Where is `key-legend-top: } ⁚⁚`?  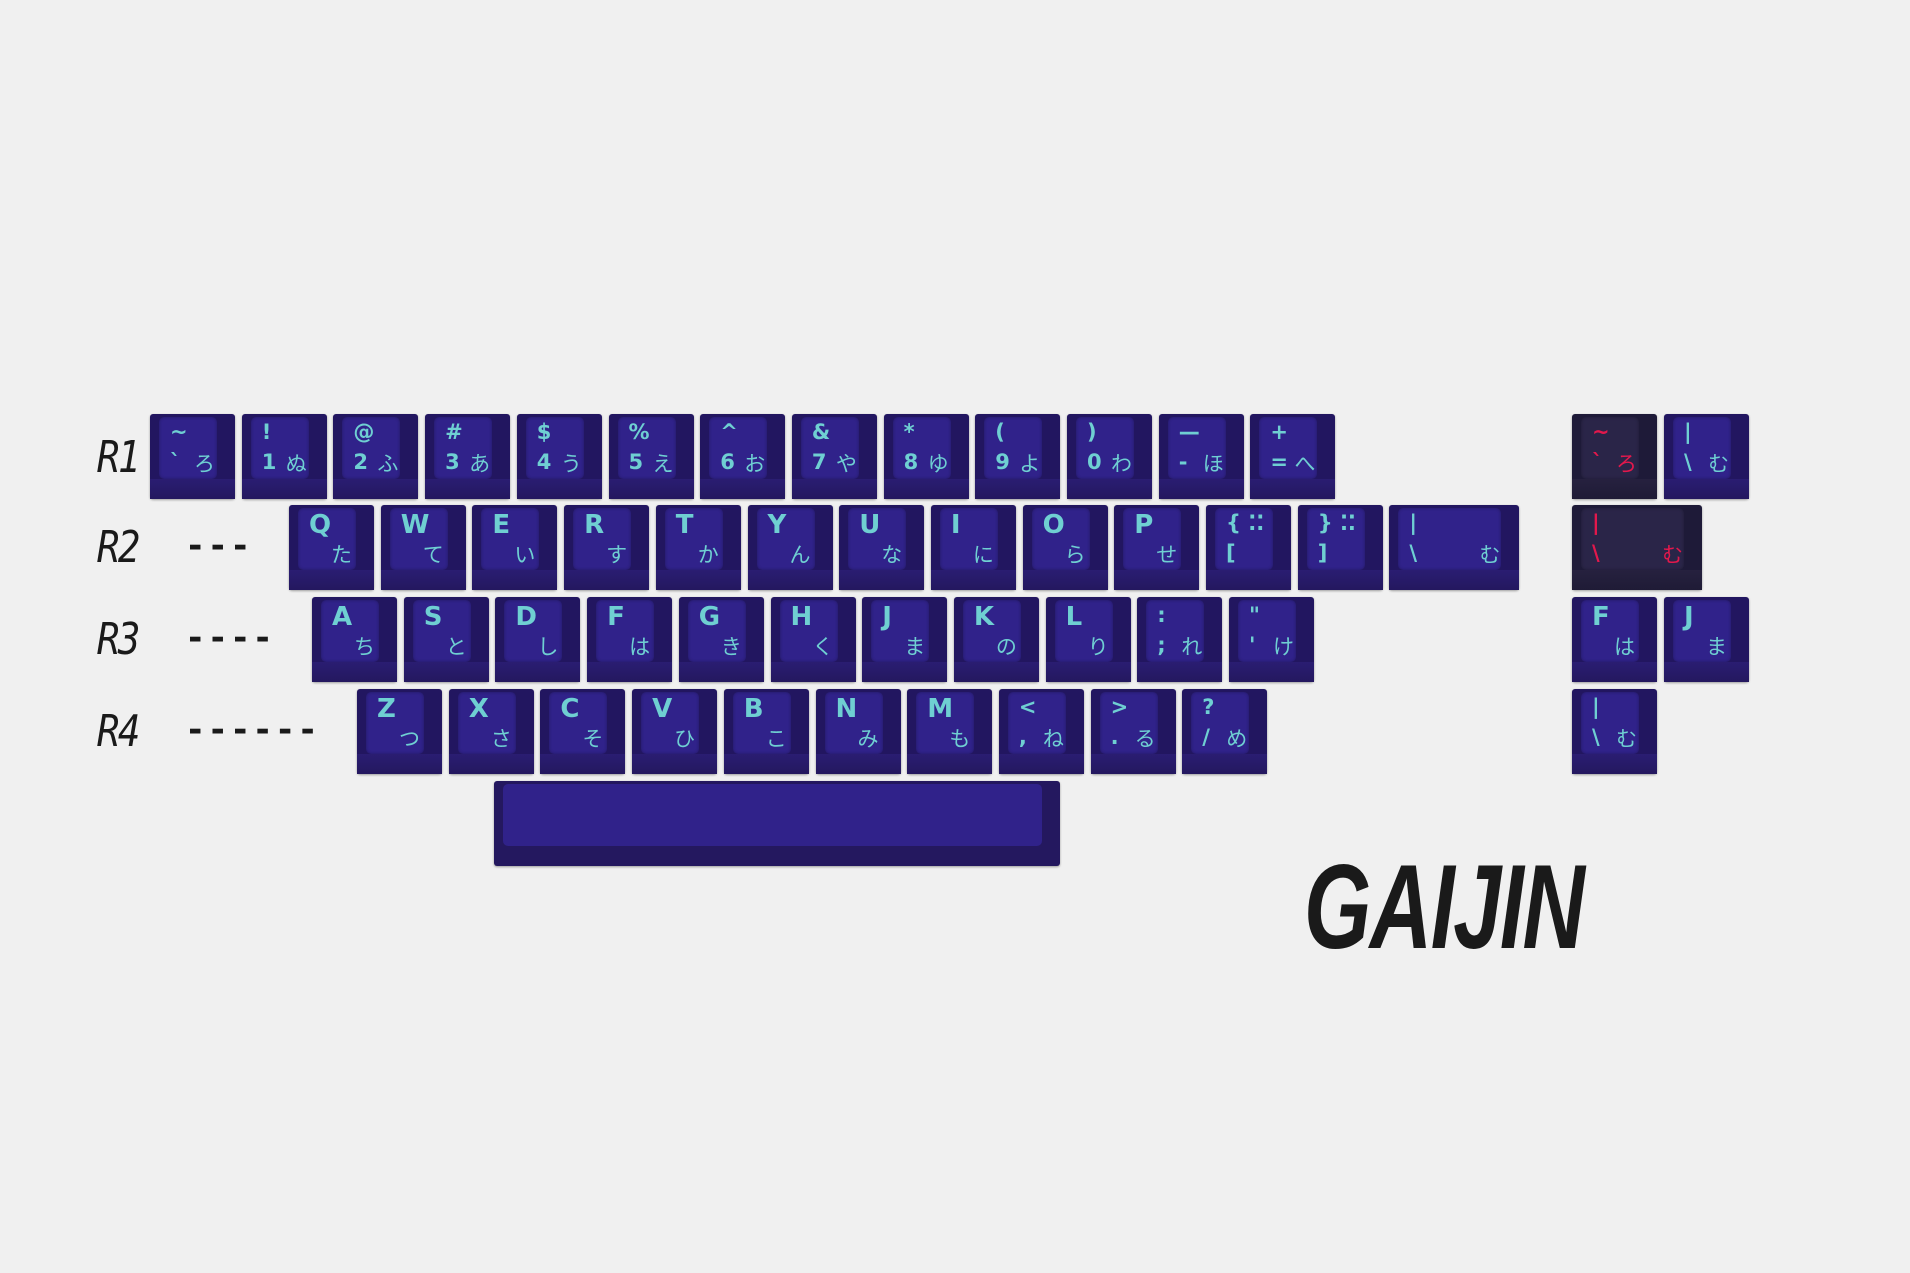
key-legend-top: } ⁚⁚ is located at coordinates (1336, 523).